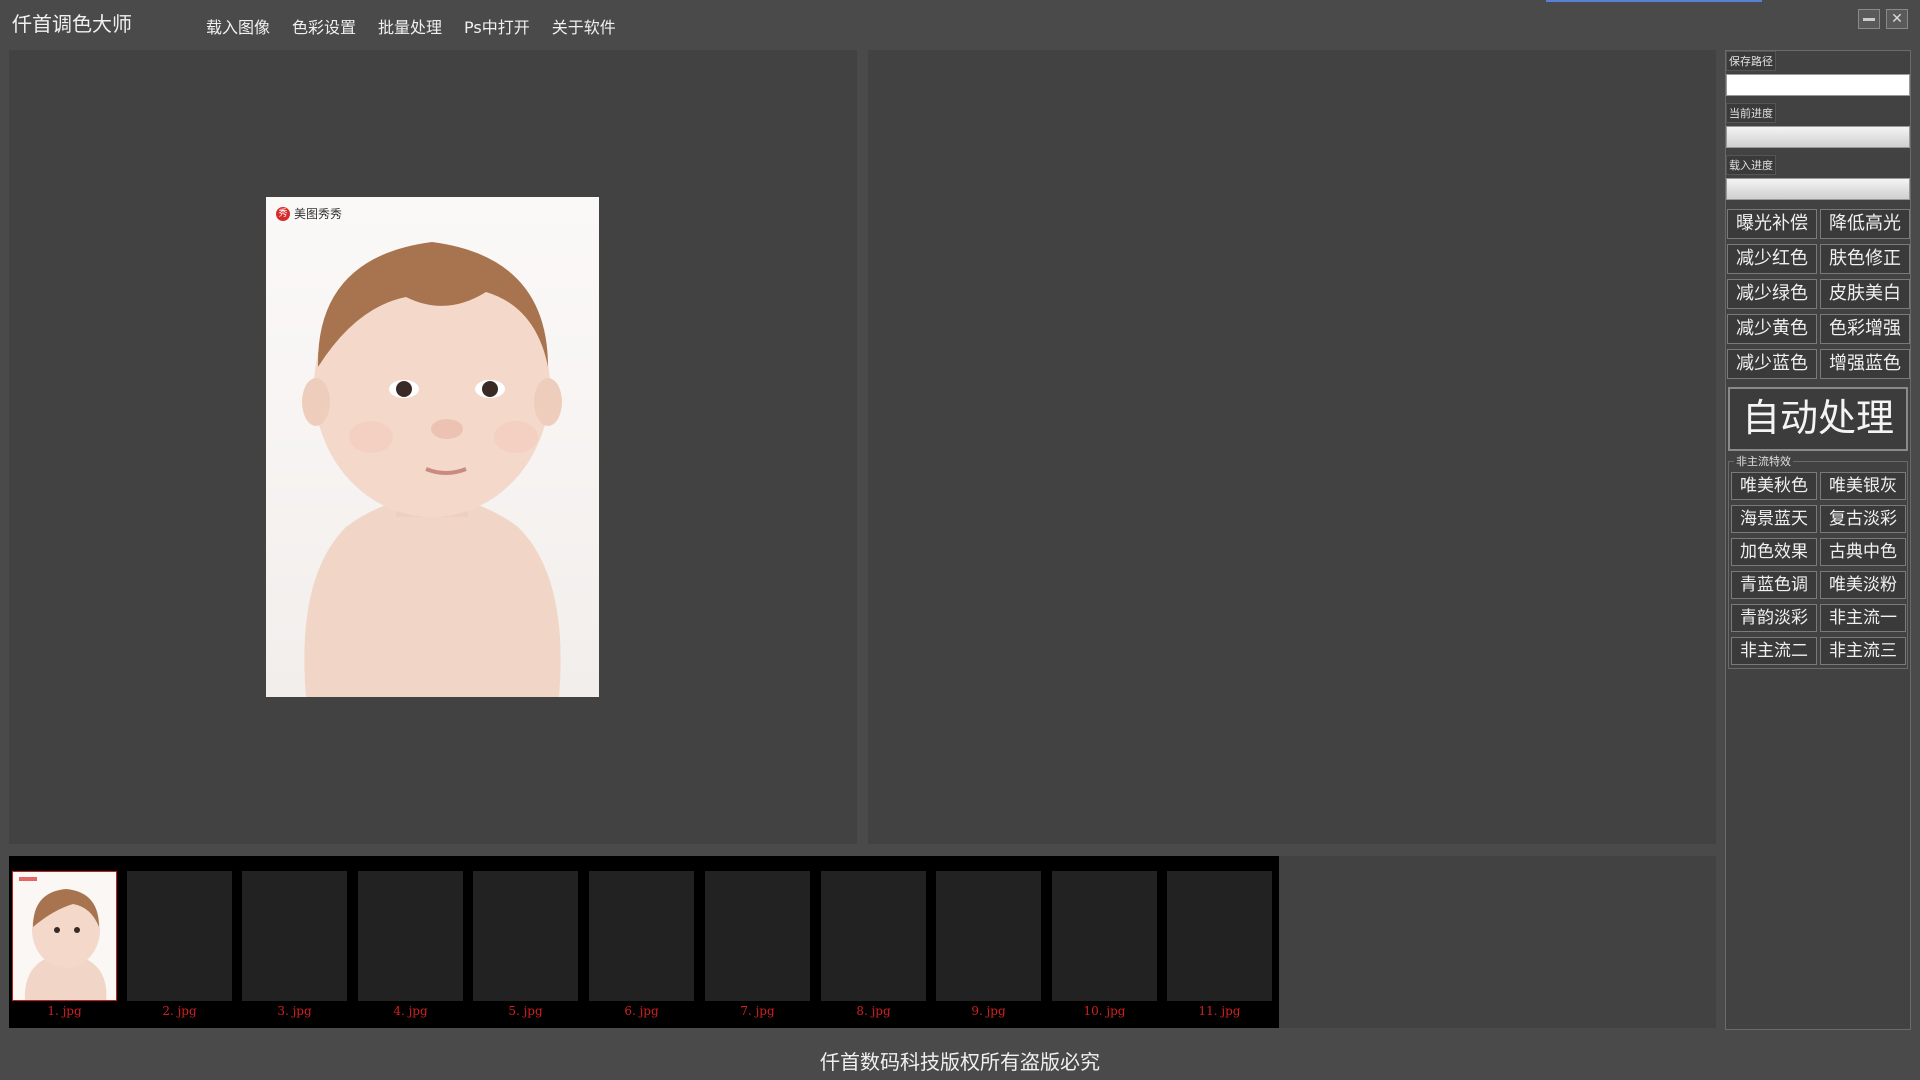  I want to click on thumbnail-label: 11. jpg, so click(1219, 1011).